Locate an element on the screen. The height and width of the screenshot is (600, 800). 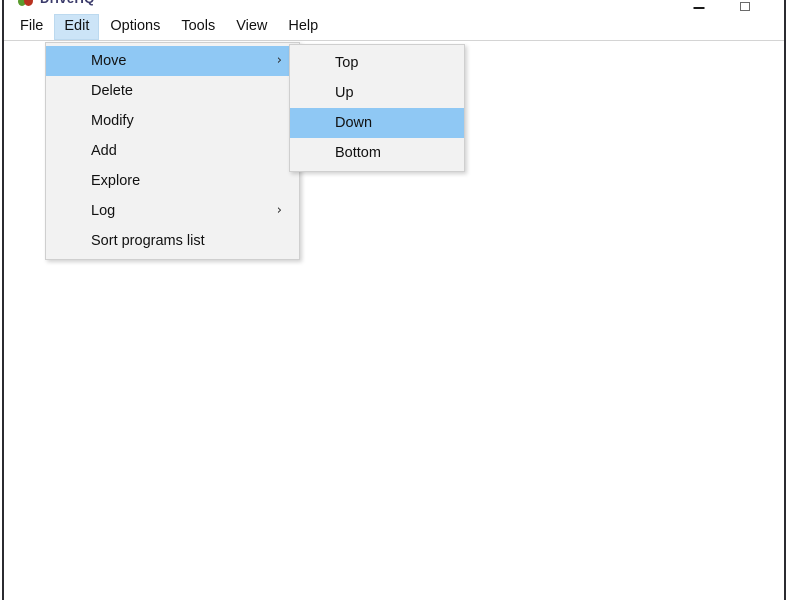
desktop-background-right is located at coordinates (793, 300).